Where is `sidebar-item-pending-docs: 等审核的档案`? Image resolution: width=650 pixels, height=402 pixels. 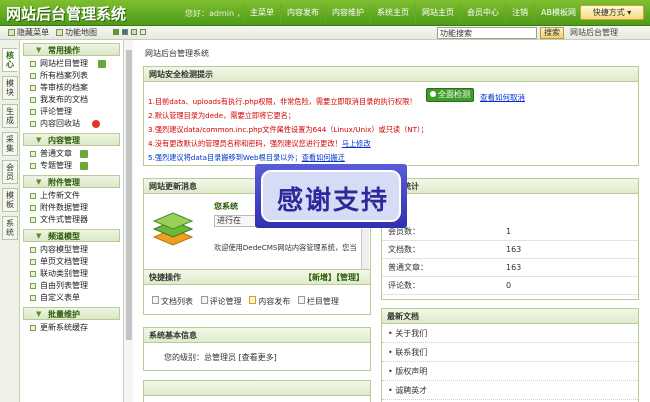 sidebar-item-pending-docs: 等审核的档案 is located at coordinates (71, 88).